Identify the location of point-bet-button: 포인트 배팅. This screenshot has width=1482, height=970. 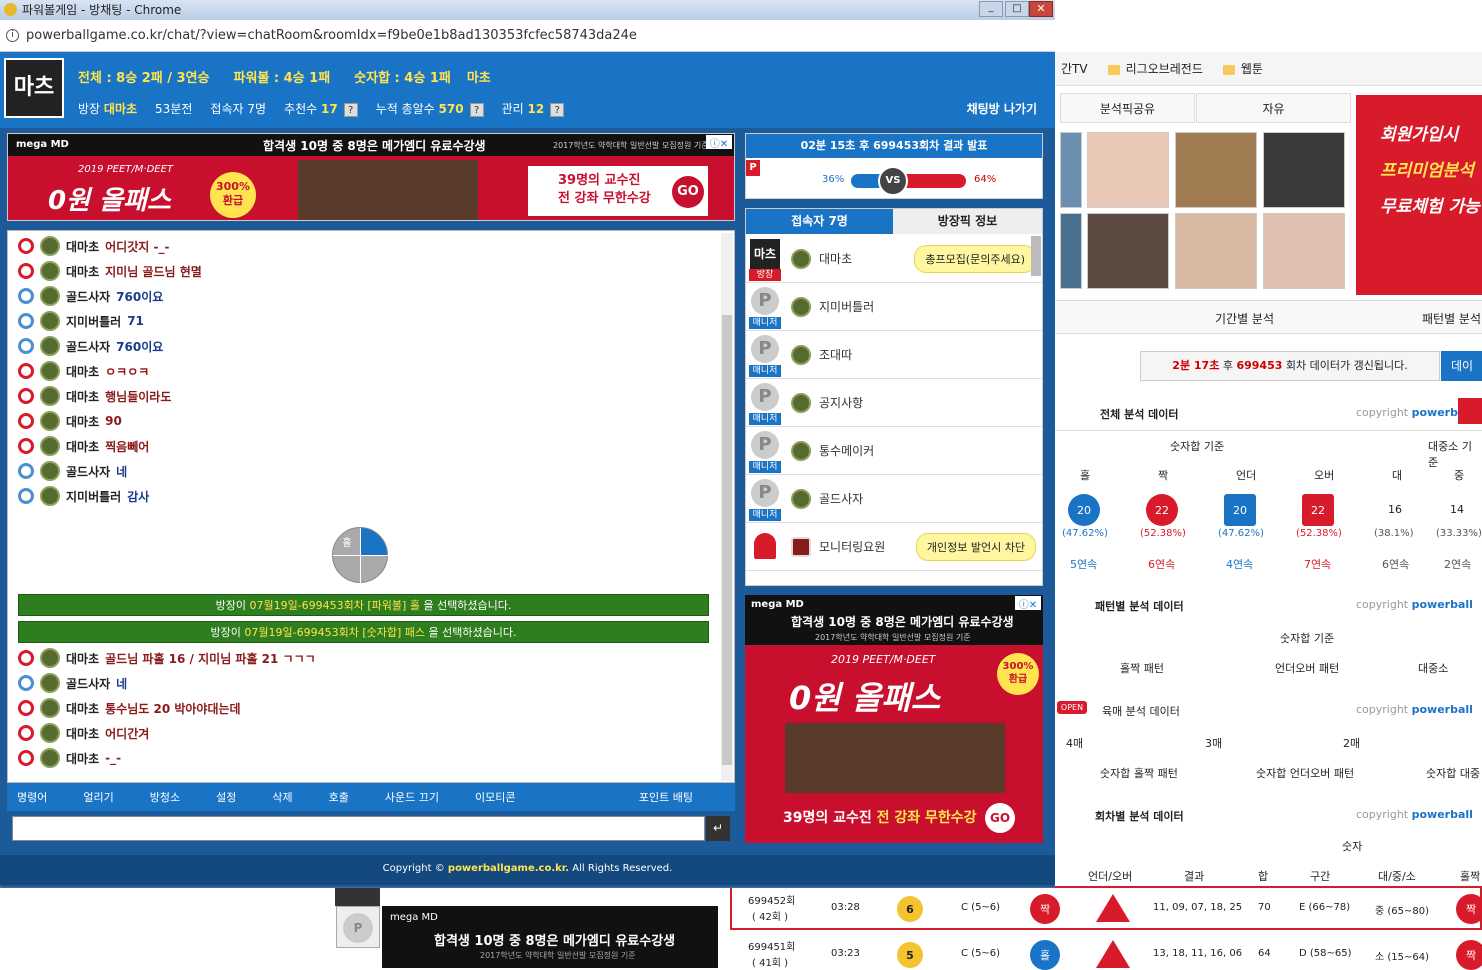
(672, 797).